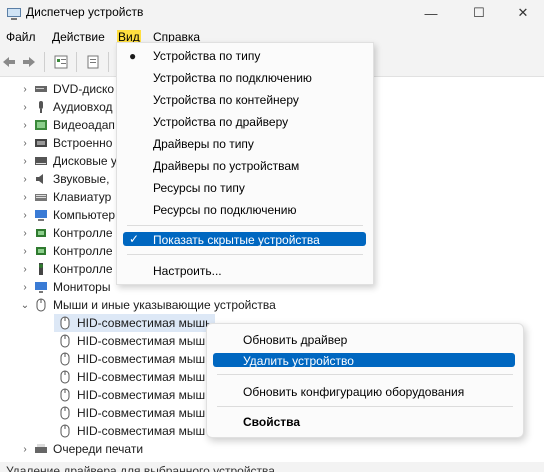 The width and height of the screenshot is (544, 472). What do you see at coordinates (25, 305) in the screenshot?
I see `chevron-down-icon: ⌄` at bounding box center [25, 305].